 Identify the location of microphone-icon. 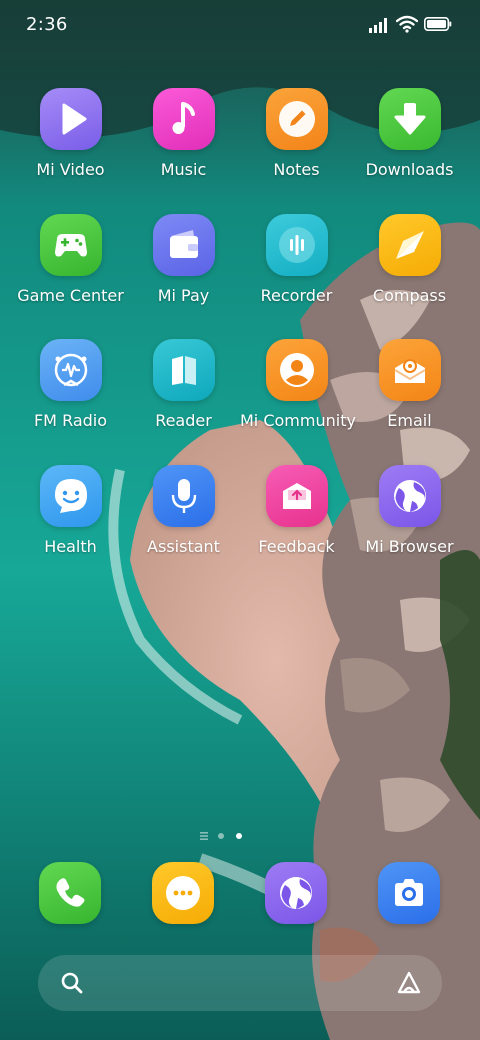
(183, 496).